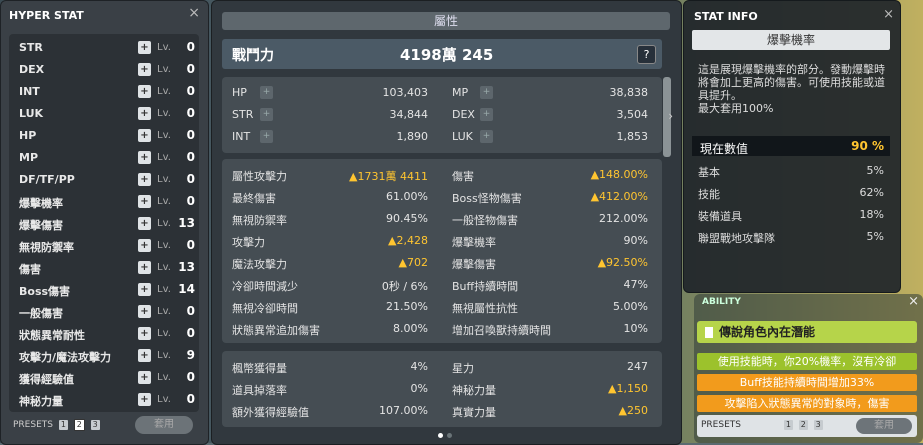  I want to click on hyper-stat-row: 爆擊機率 + Lv. 0, so click(104, 202).